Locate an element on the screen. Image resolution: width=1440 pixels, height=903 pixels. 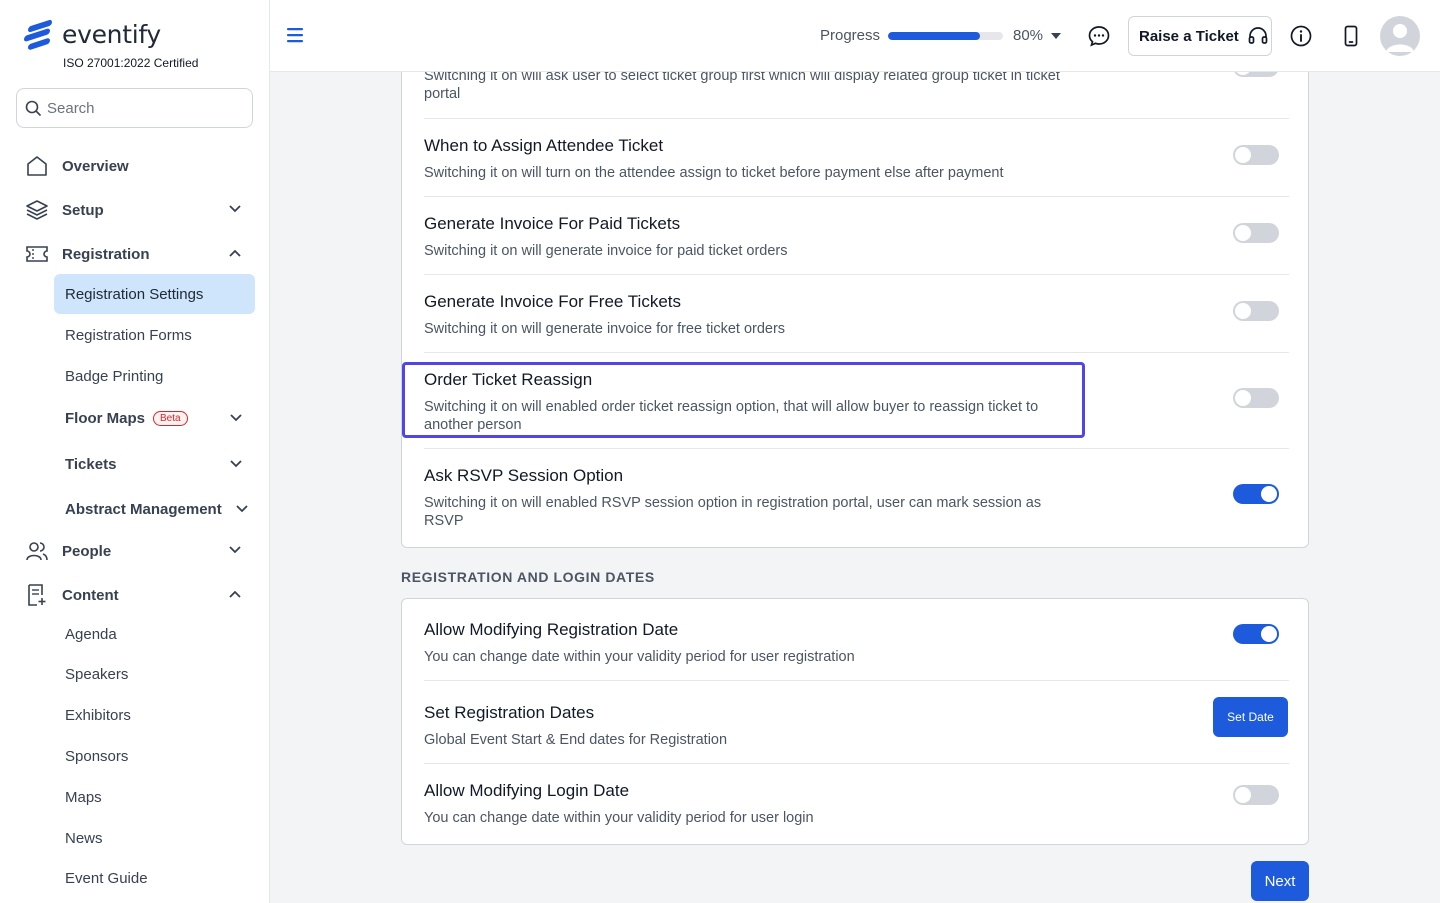
progress-bar is located at coordinates (945, 36).